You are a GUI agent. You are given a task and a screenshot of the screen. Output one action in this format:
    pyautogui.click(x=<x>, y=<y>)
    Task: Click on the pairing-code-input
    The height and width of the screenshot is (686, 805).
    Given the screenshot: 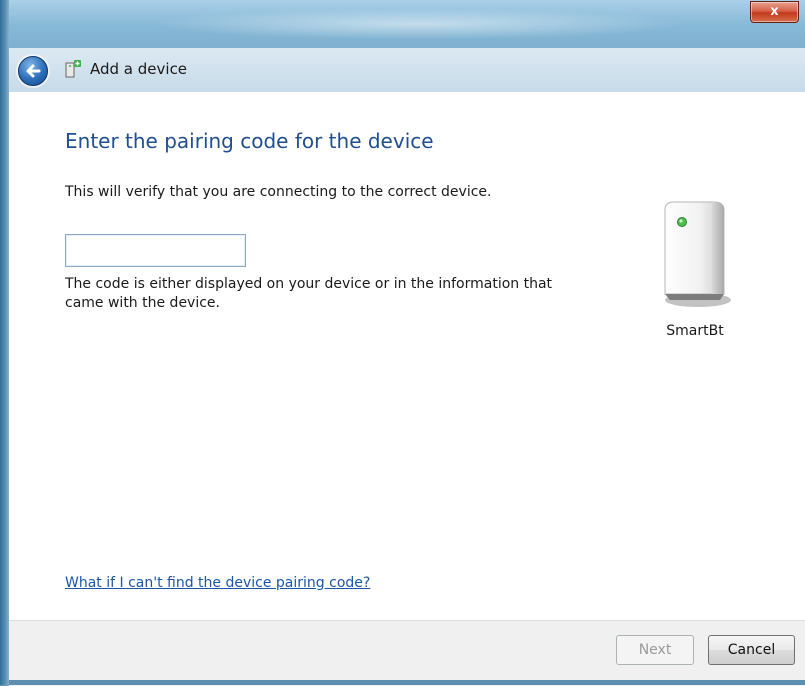 What is the action you would take?
    pyautogui.click(x=155, y=250)
    